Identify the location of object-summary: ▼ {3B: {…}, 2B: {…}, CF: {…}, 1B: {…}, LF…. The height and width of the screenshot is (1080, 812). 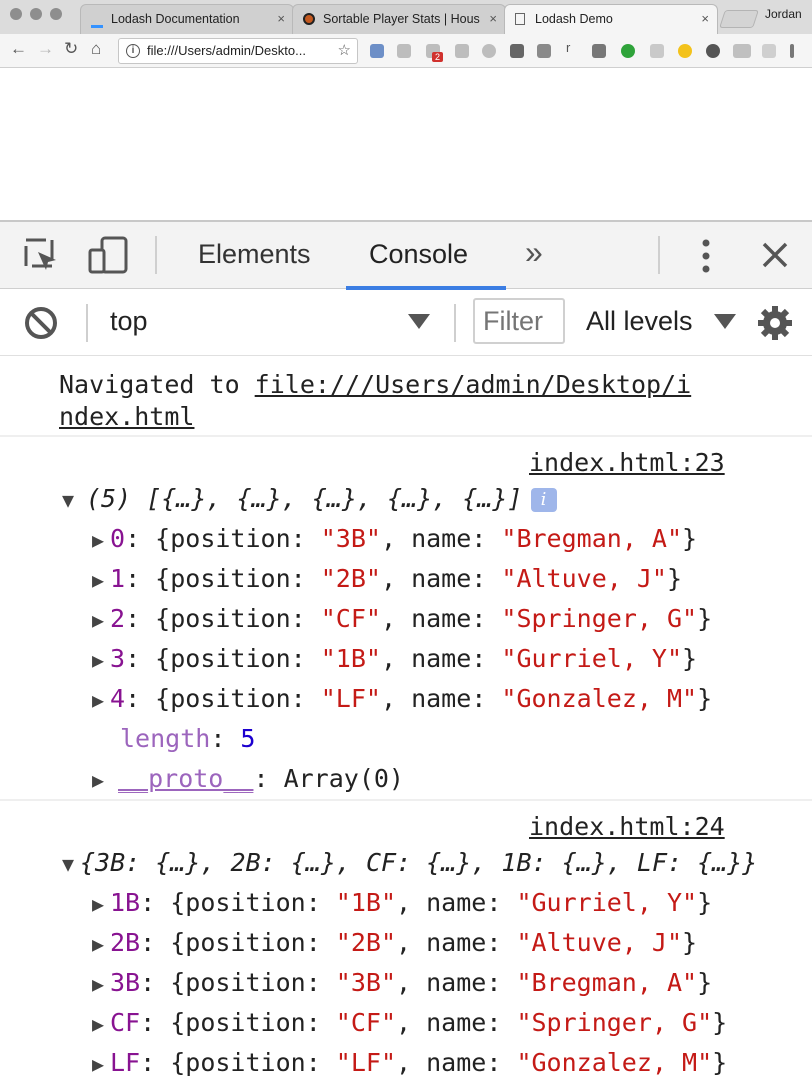
(409, 863).